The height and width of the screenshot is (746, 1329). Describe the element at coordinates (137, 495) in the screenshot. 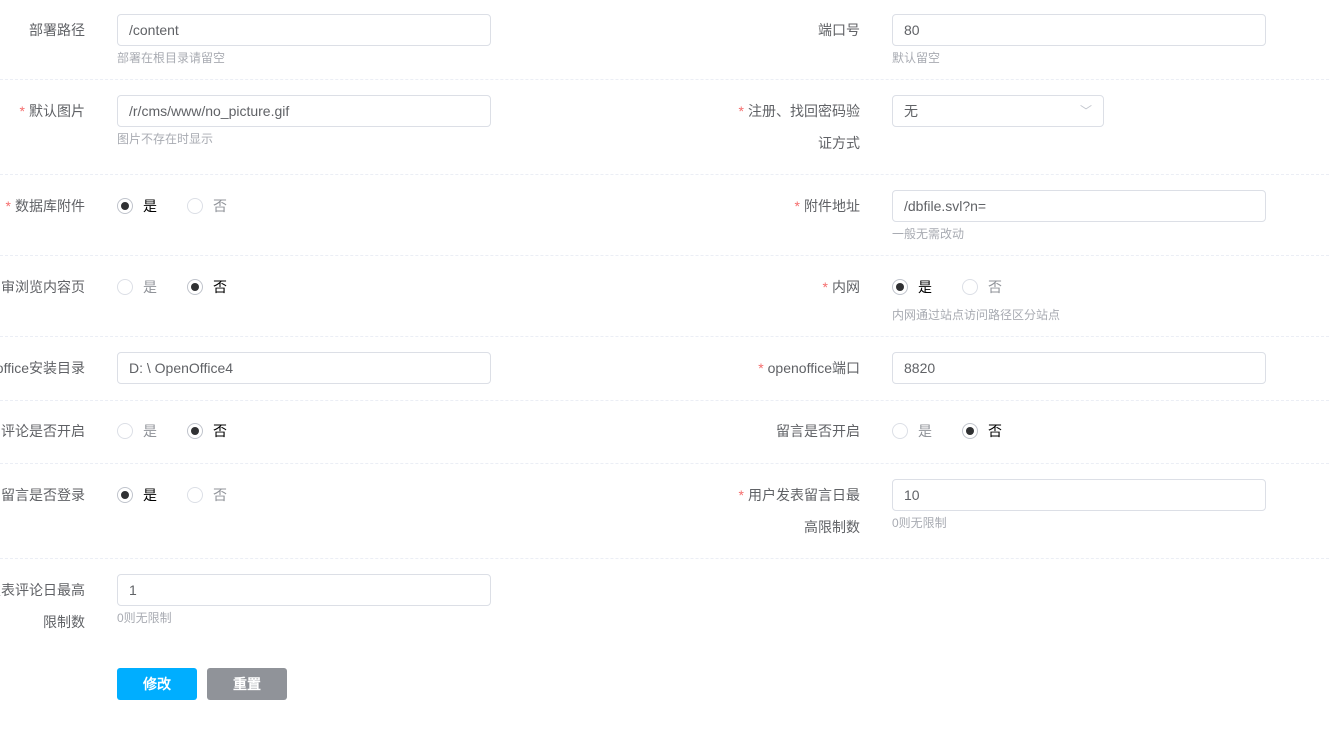

I see `guestbook-login-yes-radio: 是` at that location.